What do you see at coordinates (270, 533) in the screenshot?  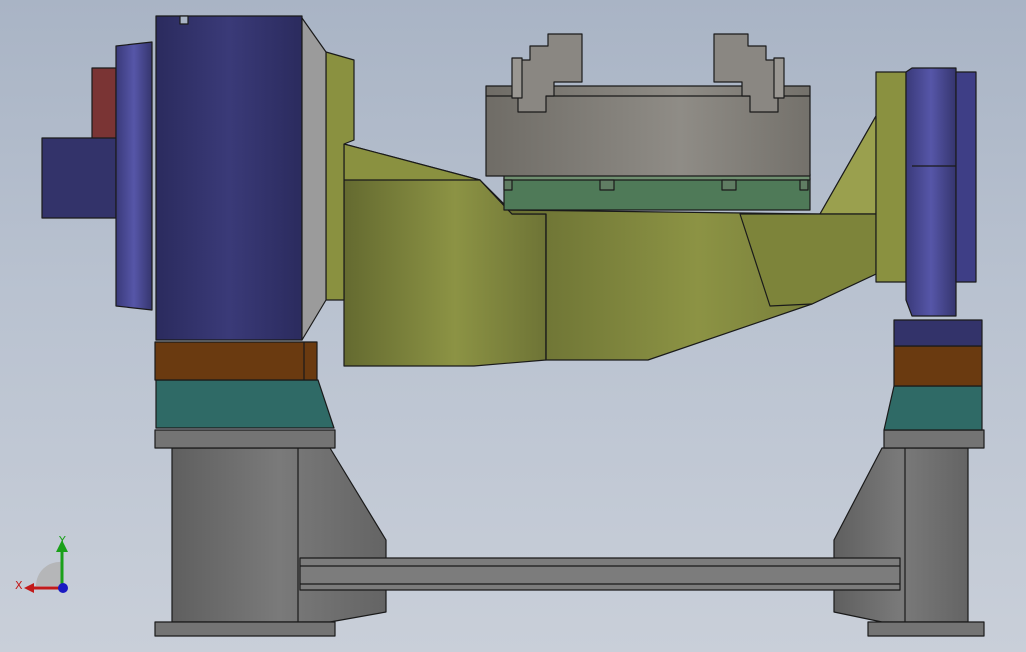 I see `left-stand` at bounding box center [270, 533].